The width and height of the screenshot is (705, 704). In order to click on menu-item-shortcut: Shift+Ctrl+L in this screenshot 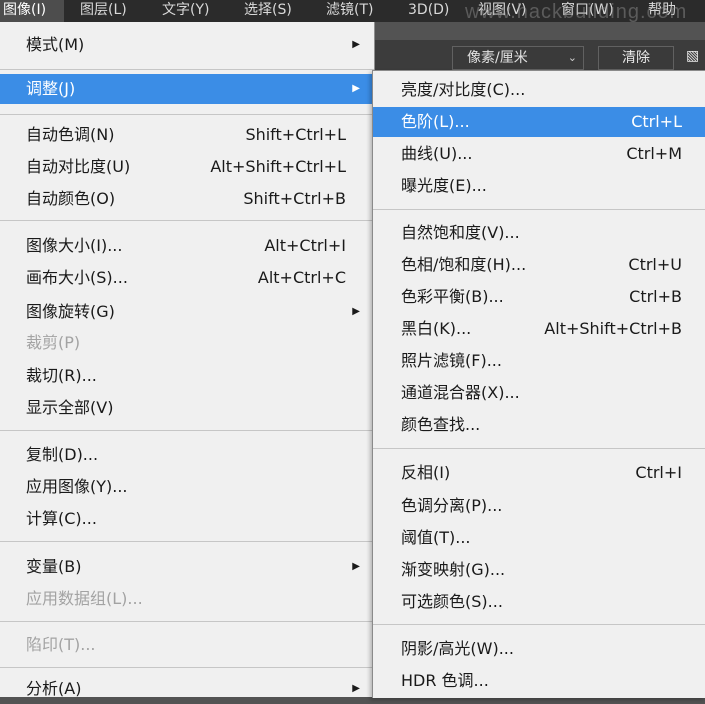, I will do `click(295, 134)`.